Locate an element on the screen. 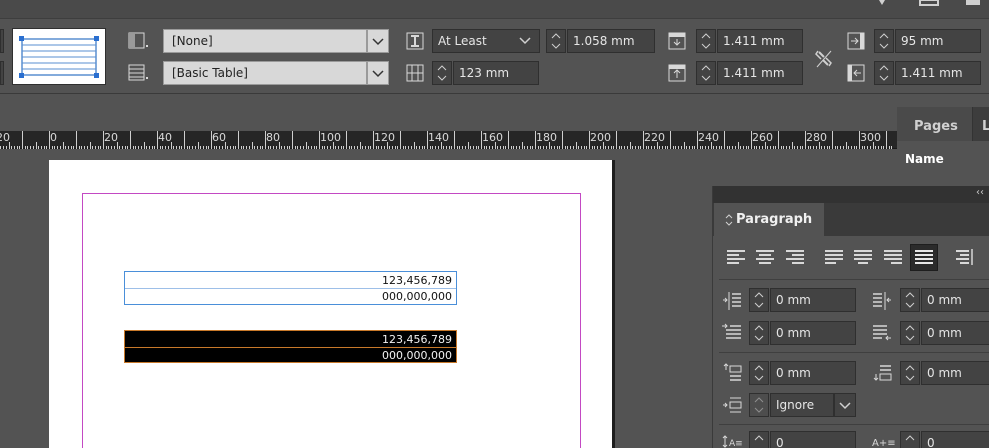 This screenshot has width=989, height=448. first-line-indent-icon is located at coordinates (731, 331).